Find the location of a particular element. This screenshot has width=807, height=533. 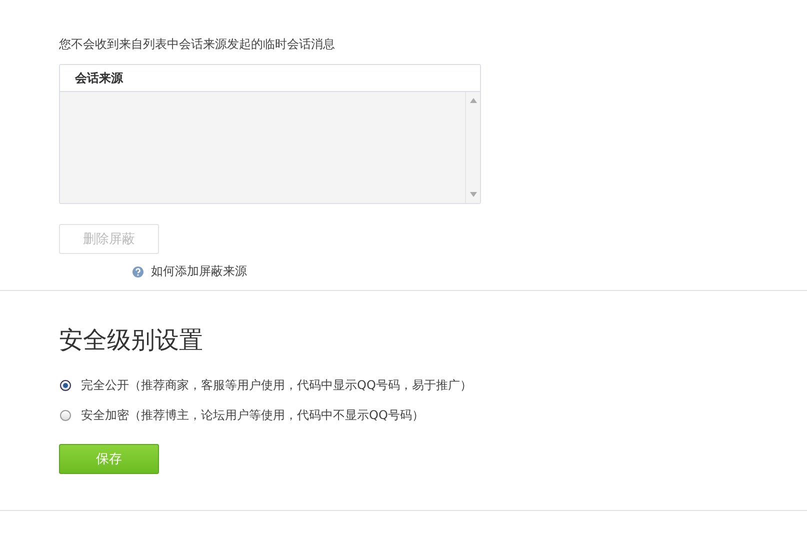

option-label: 完全公开（推荐商家，客服等用户使用，代码中显示QQ号码，易于推广） is located at coordinates (276, 385).